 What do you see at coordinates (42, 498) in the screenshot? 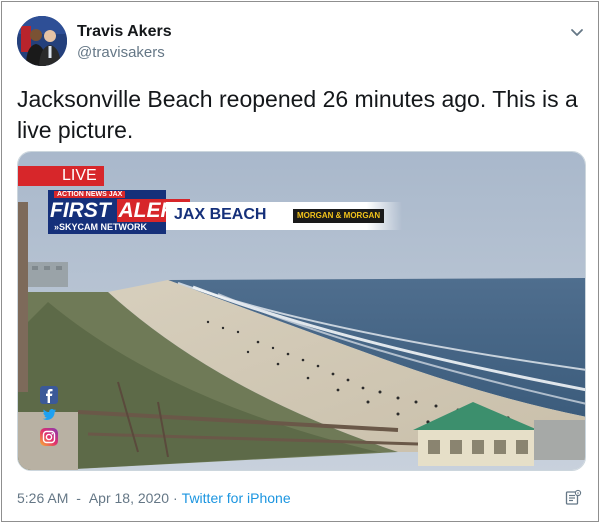
I see `tweet-time: 5:26 AM` at bounding box center [42, 498].